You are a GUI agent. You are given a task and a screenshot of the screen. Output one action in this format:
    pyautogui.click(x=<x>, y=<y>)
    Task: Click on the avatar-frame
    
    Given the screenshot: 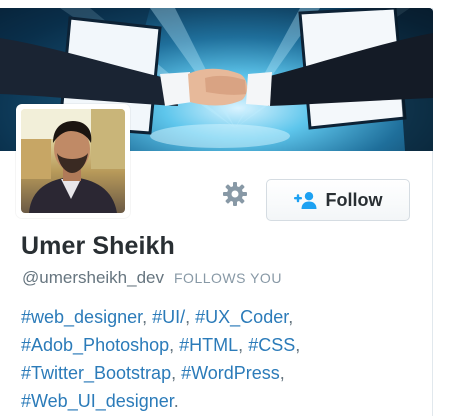 What is the action you would take?
    pyautogui.click(x=73, y=161)
    